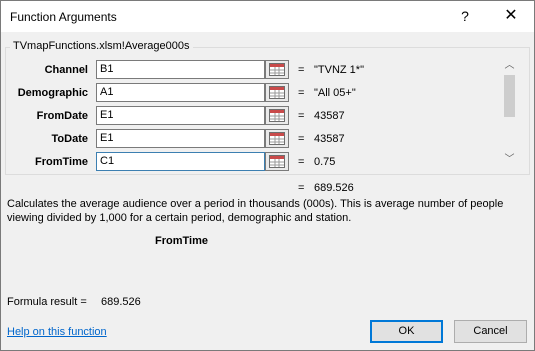 This screenshot has height=351, width=535. What do you see at coordinates (406, 331) in the screenshot?
I see `ok-button: OK` at bounding box center [406, 331].